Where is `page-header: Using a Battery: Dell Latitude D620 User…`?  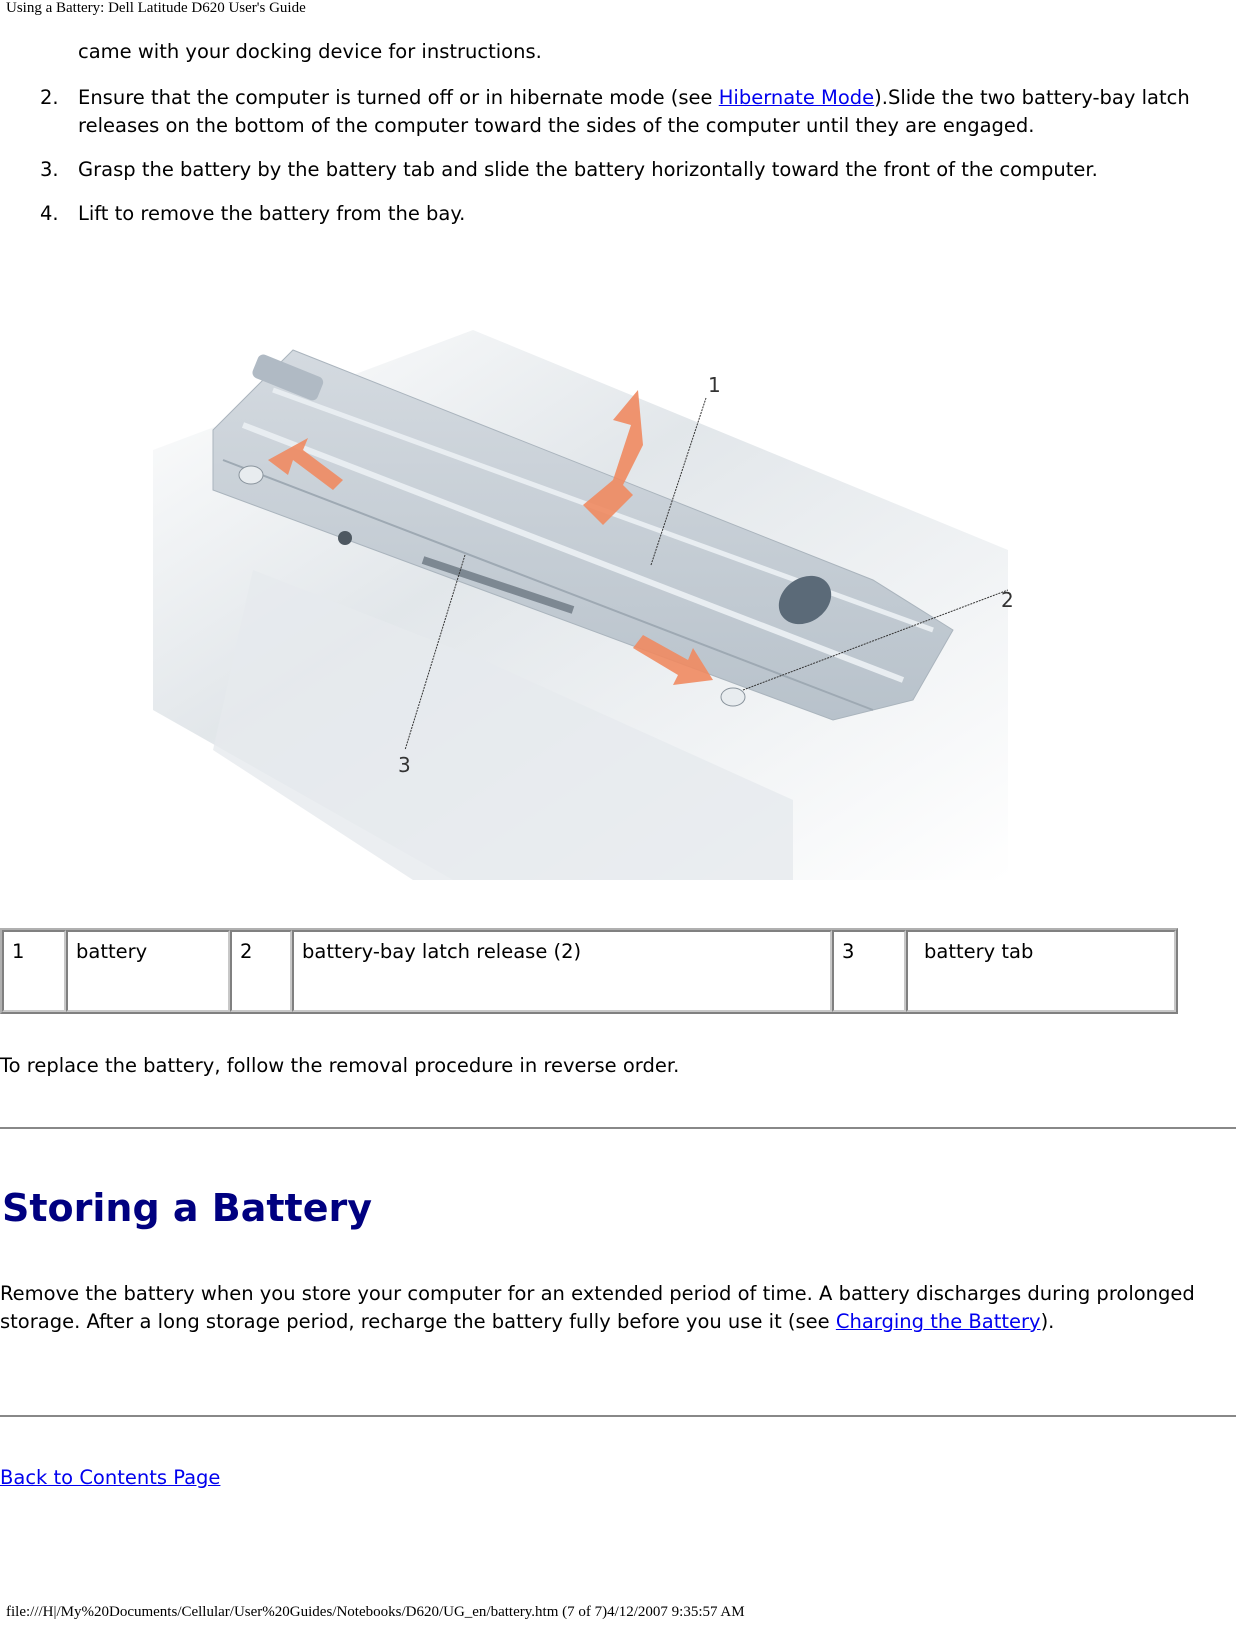
page-header: Using a Battery: Dell Latitude D620 User… is located at coordinates (156, 8).